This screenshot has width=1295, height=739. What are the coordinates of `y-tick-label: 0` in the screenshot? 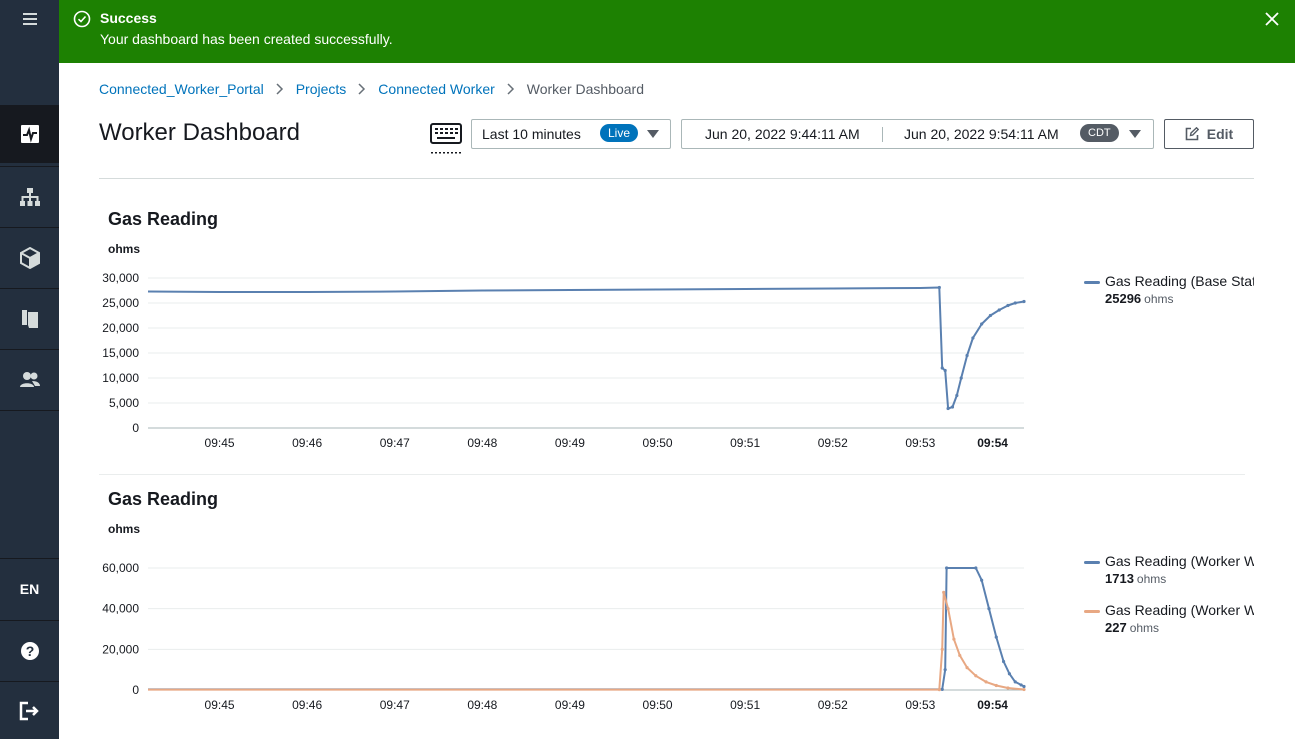 It's located at (135, 428).